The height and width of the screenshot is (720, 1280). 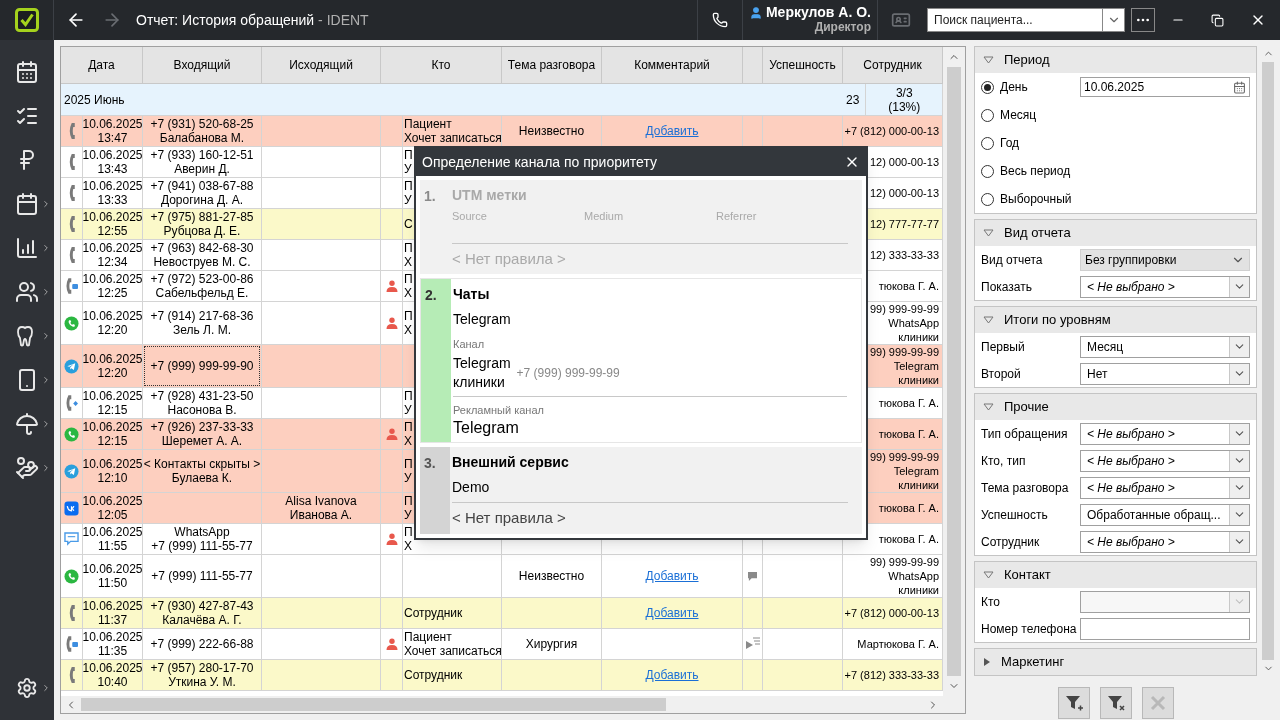 I want to click on incoming-cell: < Контакты скрыты > Булаева К., so click(x=202, y=471).